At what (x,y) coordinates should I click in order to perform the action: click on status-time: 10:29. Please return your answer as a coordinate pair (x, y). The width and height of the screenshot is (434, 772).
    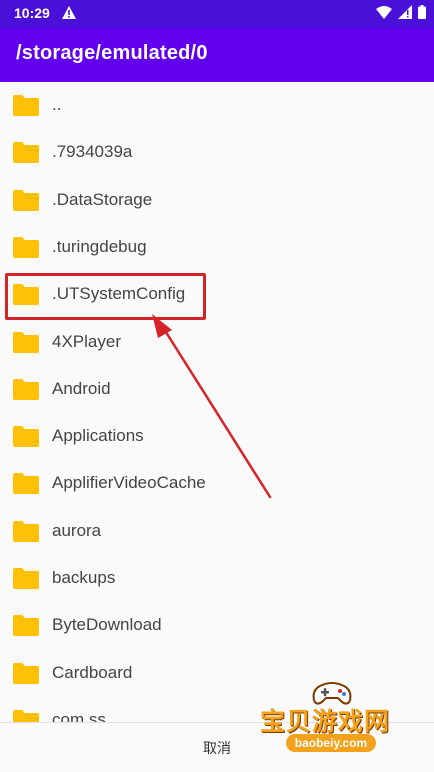
    Looking at the image, I should click on (32, 13).